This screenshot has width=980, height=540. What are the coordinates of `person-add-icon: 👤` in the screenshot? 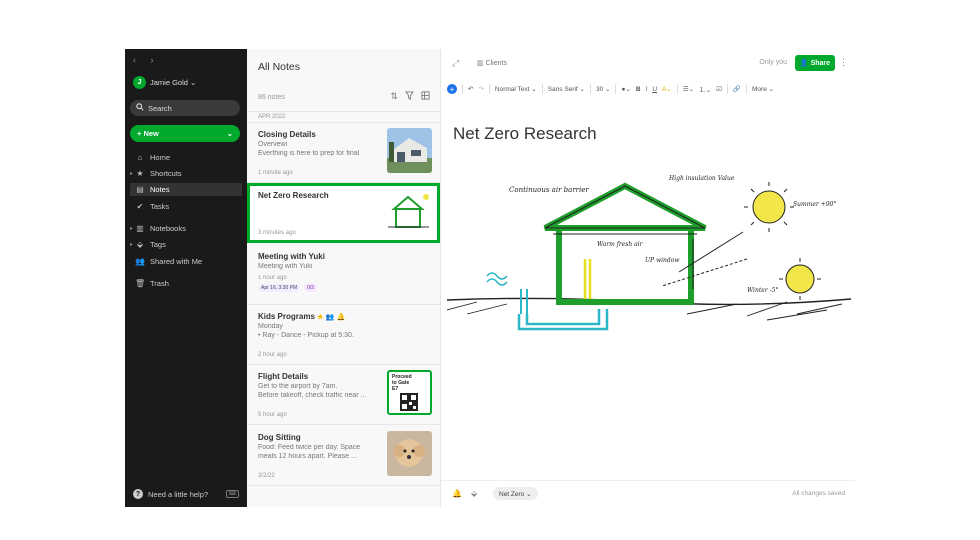 It's located at (805, 63).